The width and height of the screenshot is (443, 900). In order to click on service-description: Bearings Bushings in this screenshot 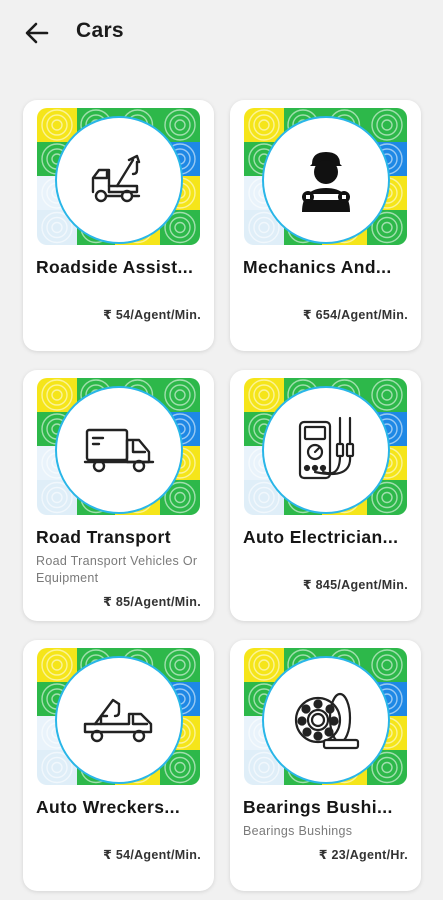, I will do `click(298, 831)`.